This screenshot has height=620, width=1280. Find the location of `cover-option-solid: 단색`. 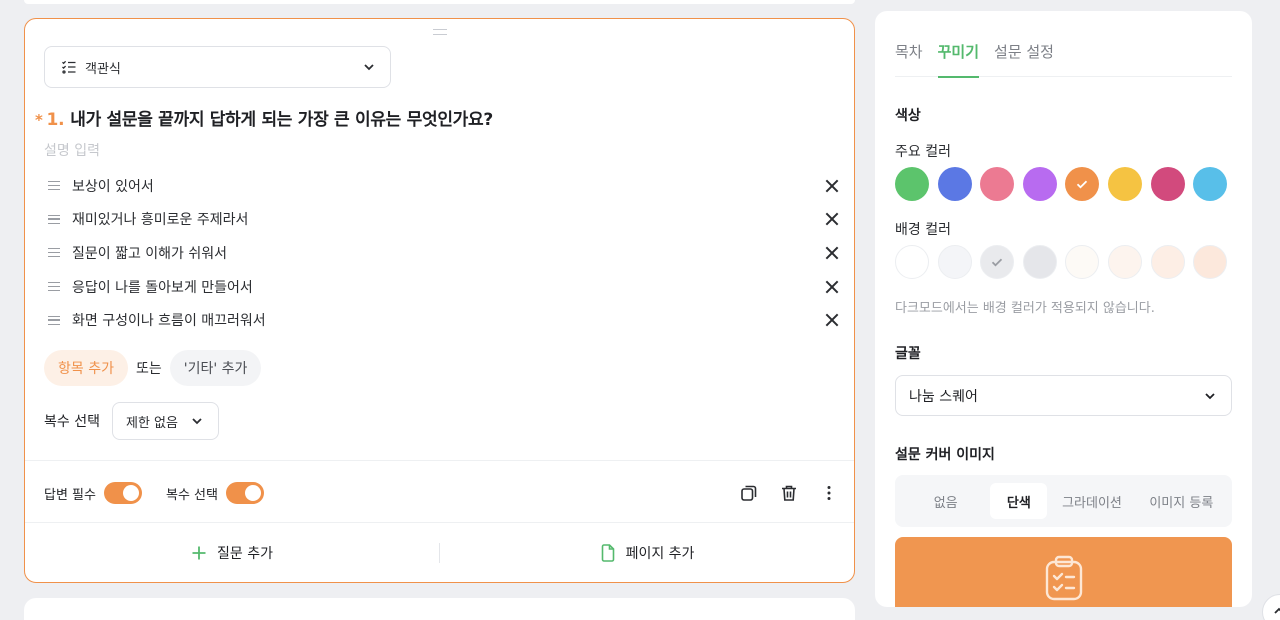

cover-option-solid: 단색 is located at coordinates (1019, 501).